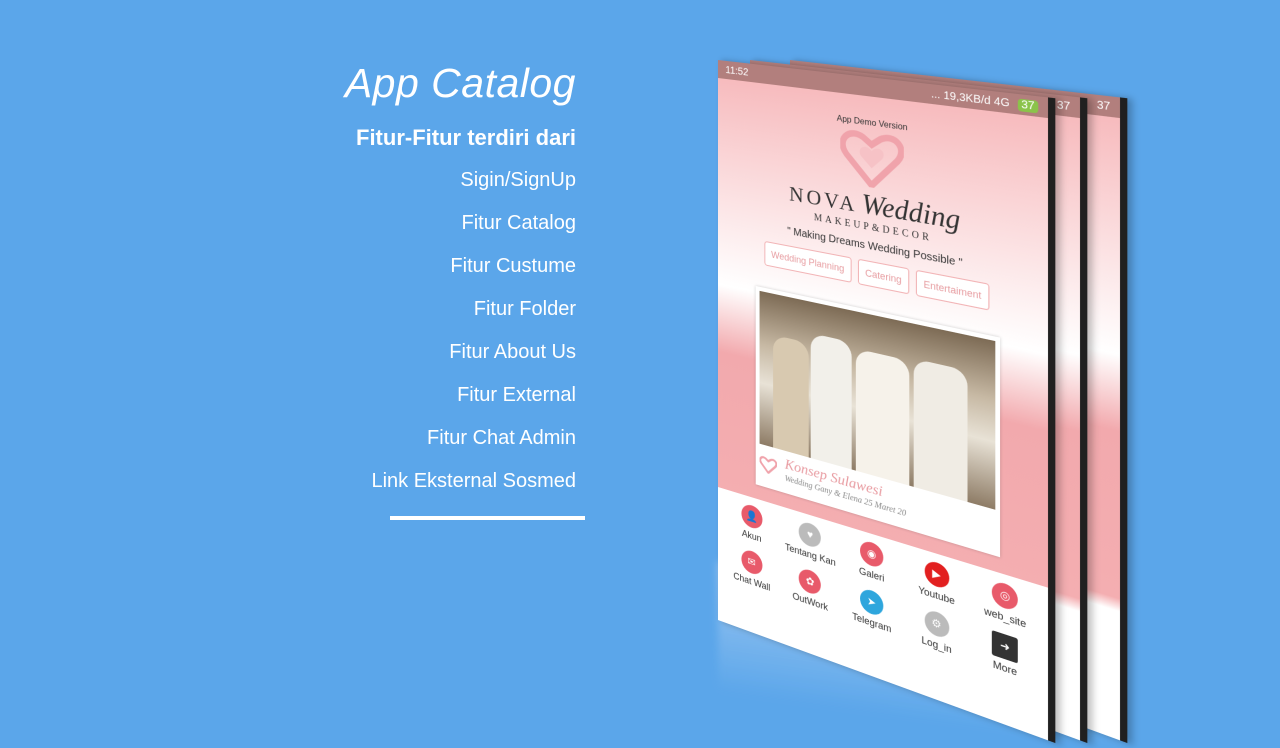 This screenshot has height=748, width=1280. I want to click on menu-youtube: ▶ Youtube, so click(937, 582).